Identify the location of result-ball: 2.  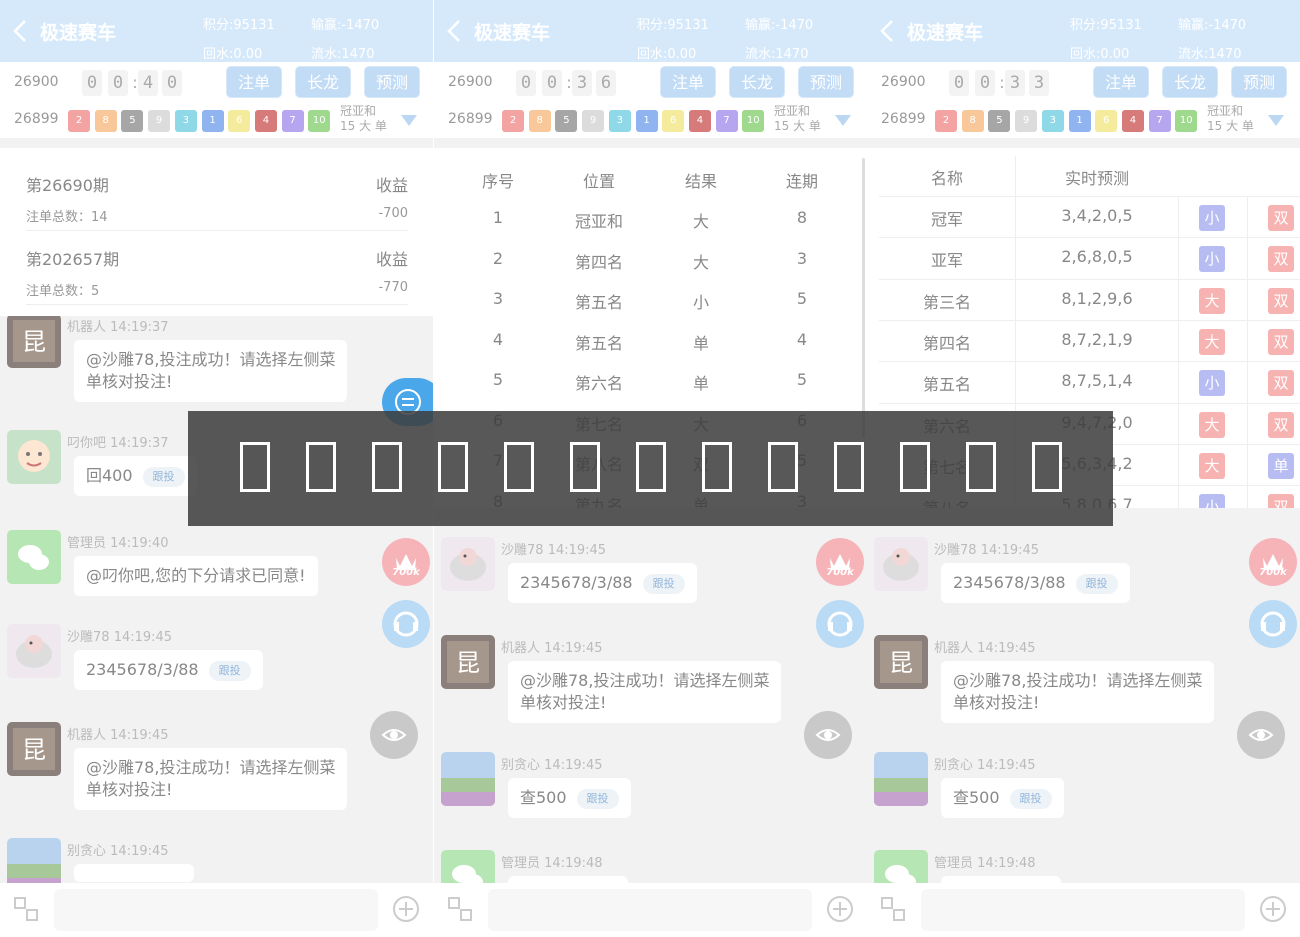
(946, 121).